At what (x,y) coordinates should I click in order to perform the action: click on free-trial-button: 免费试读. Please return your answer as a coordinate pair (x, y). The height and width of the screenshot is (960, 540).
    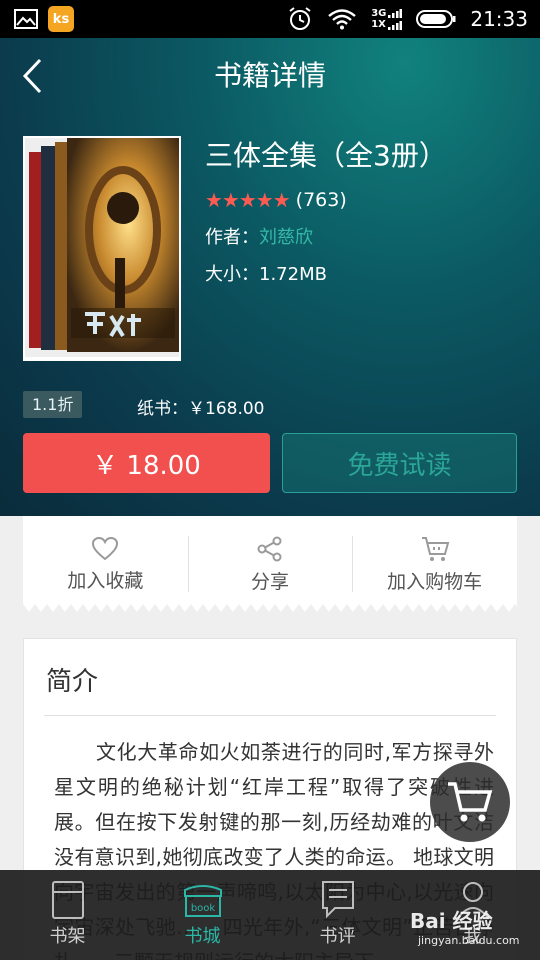
    Looking at the image, I should click on (399, 463).